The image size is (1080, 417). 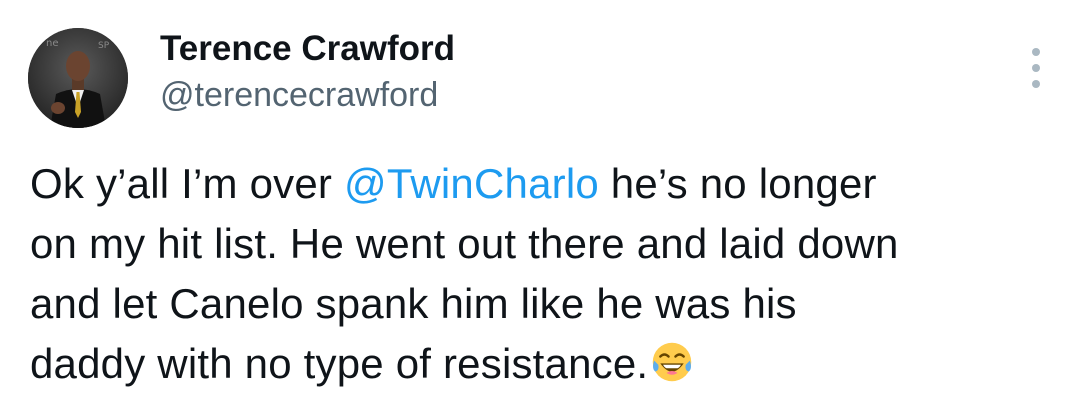 I want to click on tweet-text-line: daddy with no type of resistance., so click(x=545, y=364).